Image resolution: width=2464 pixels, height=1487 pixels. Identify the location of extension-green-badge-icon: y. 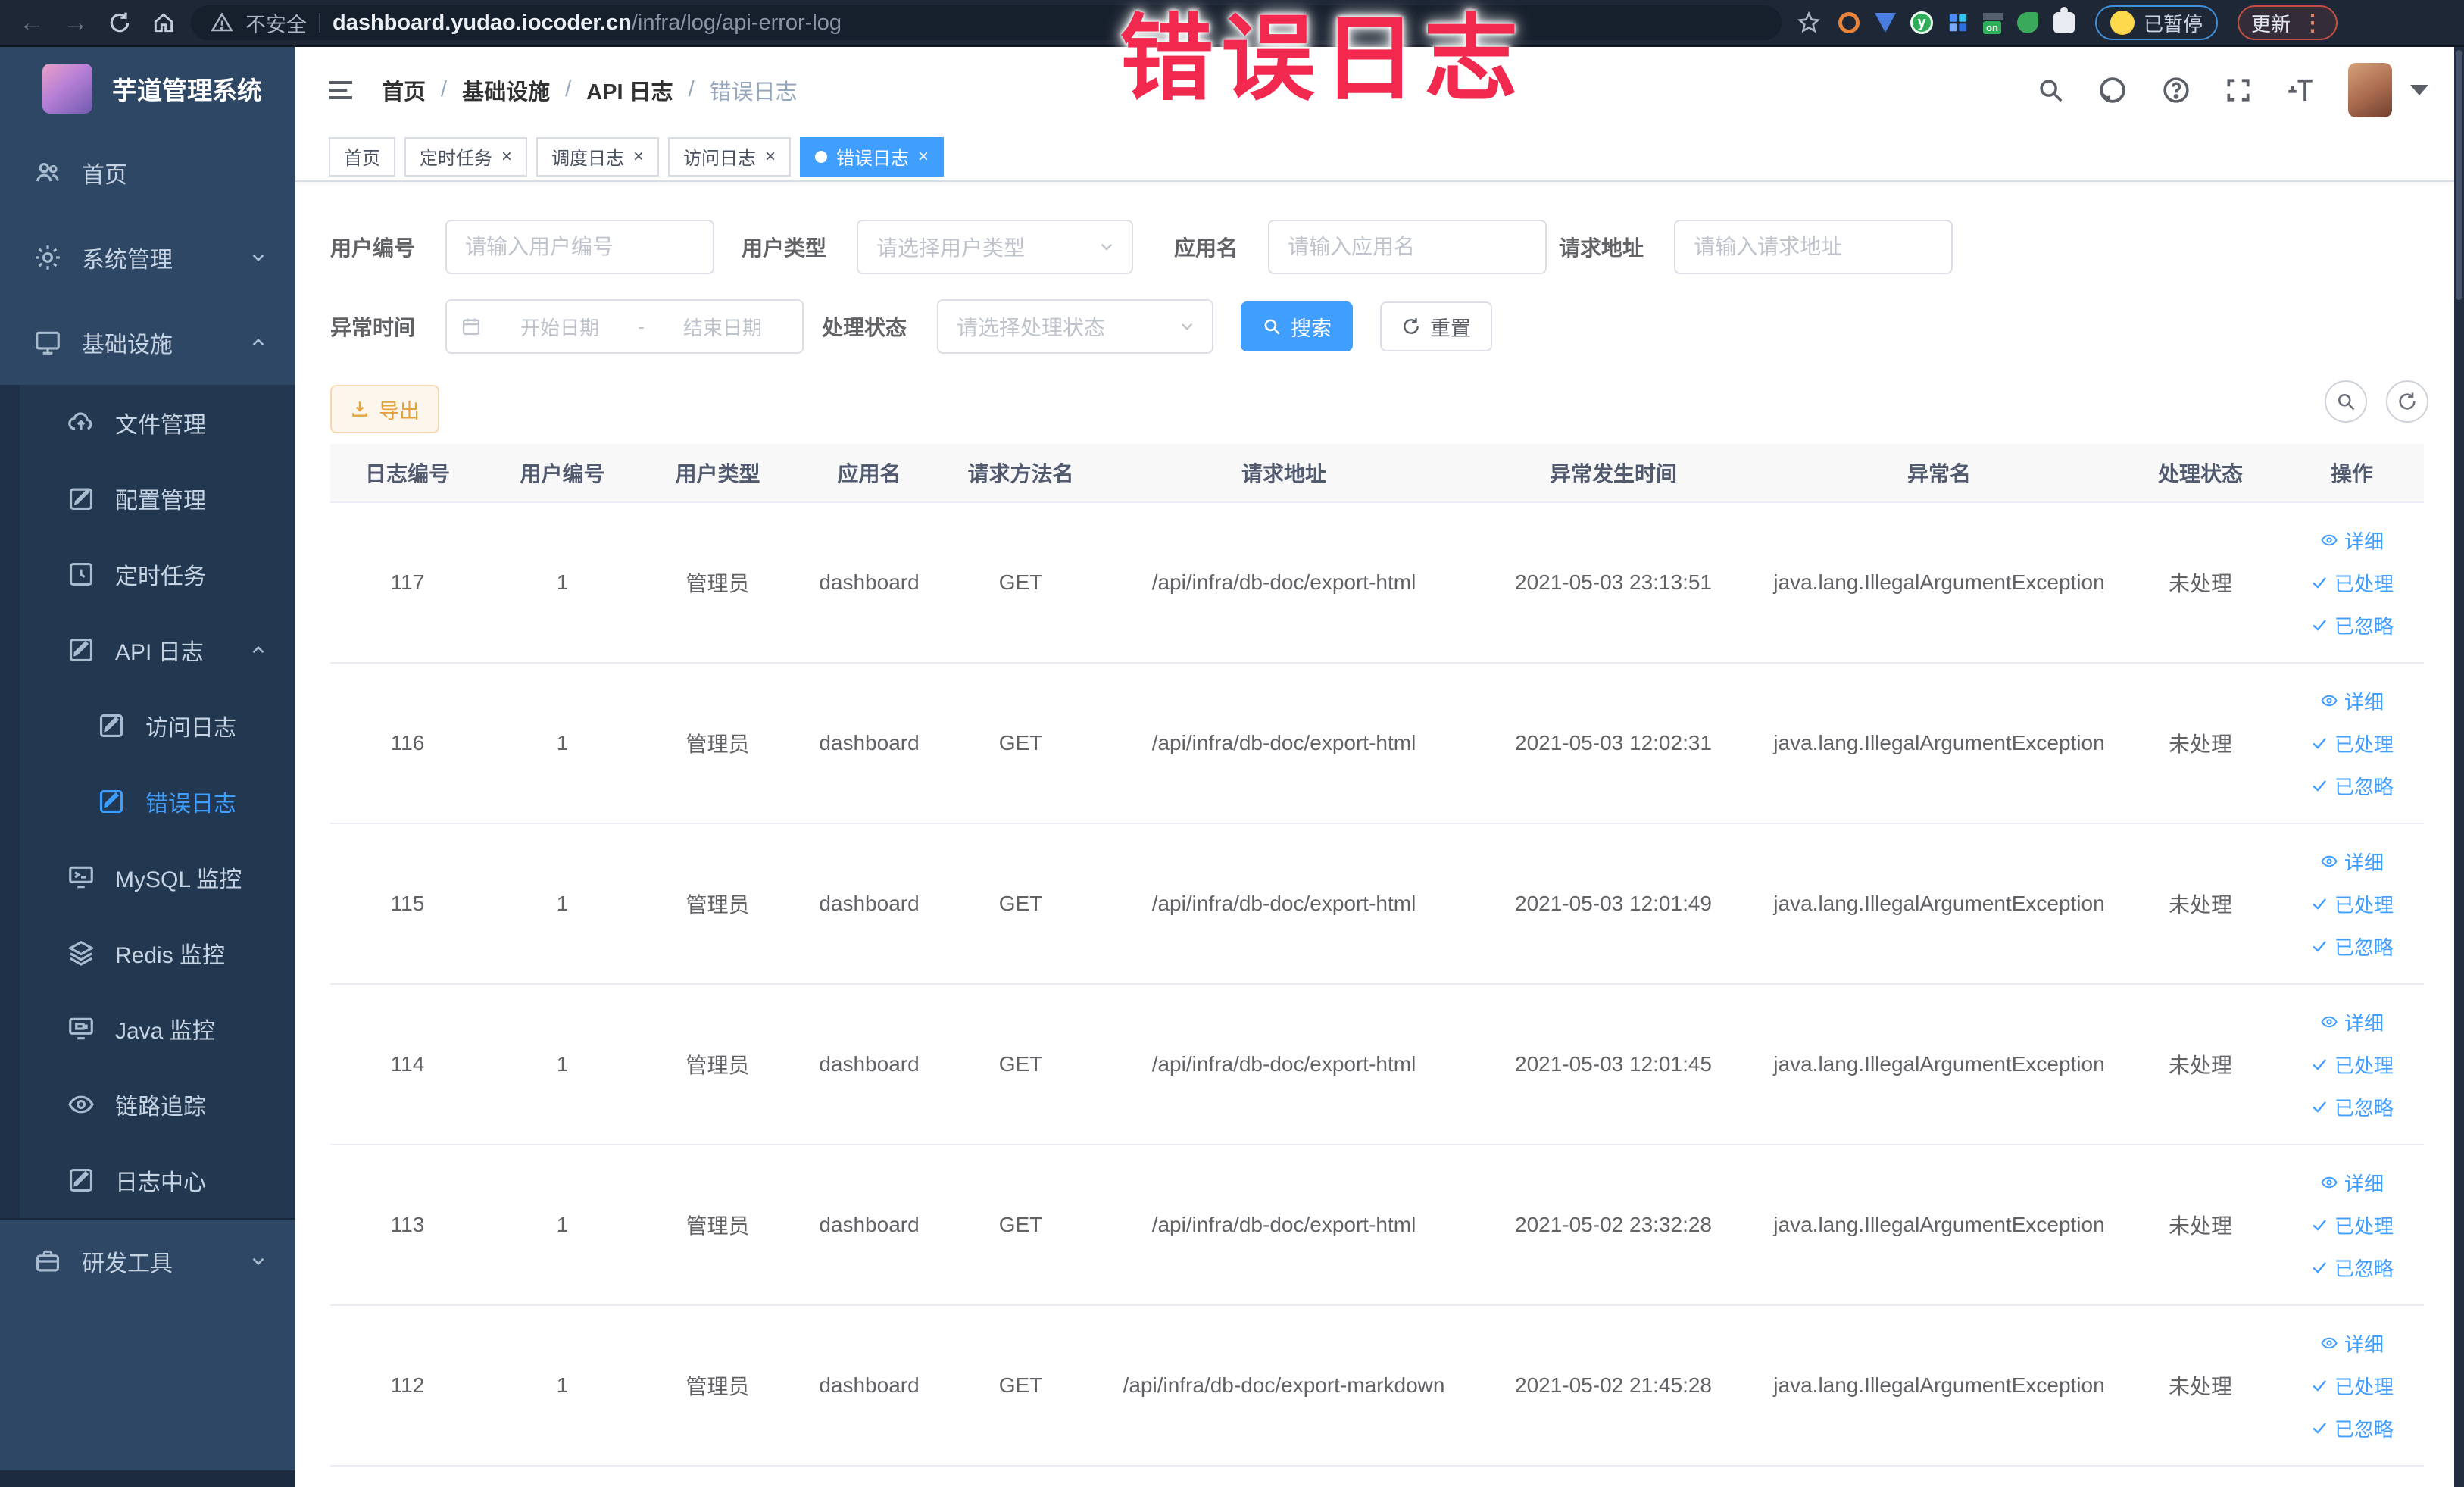
(1922, 23).